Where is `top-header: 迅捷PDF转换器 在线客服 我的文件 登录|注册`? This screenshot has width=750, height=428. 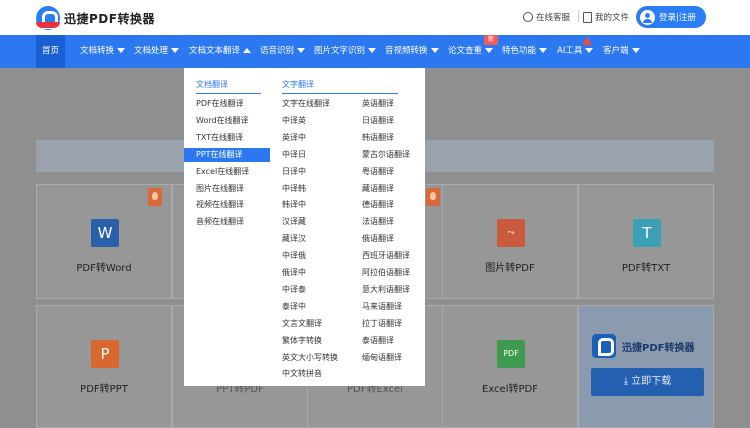 top-header: 迅捷PDF转换器 在线客服 我的文件 登录|注册 is located at coordinates (375, 17).